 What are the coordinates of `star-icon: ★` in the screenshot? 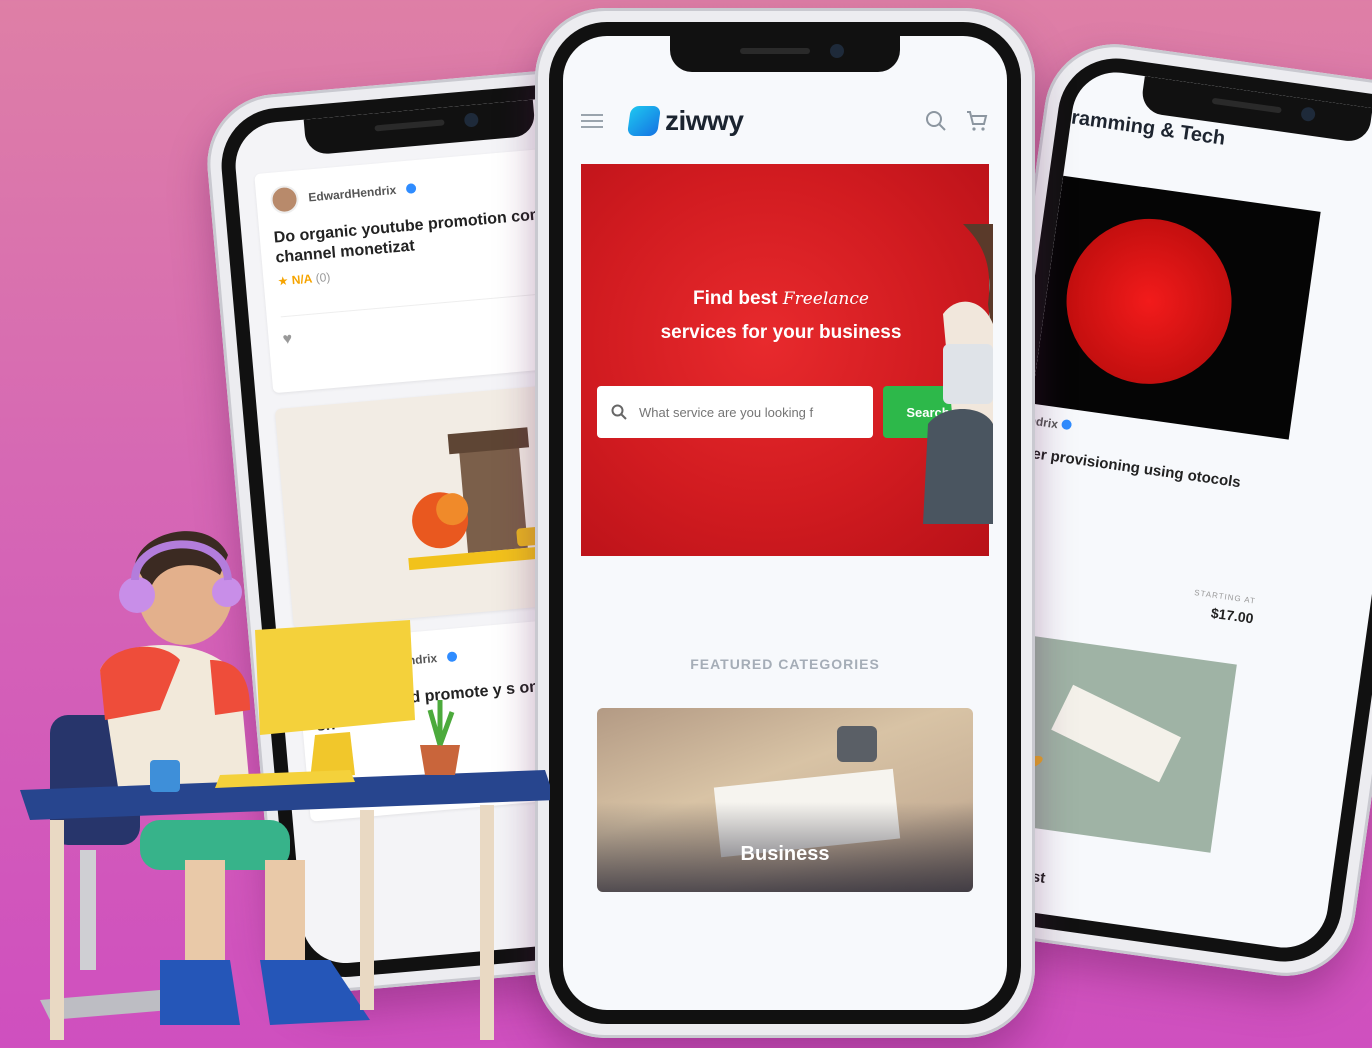 It's located at (283, 281).